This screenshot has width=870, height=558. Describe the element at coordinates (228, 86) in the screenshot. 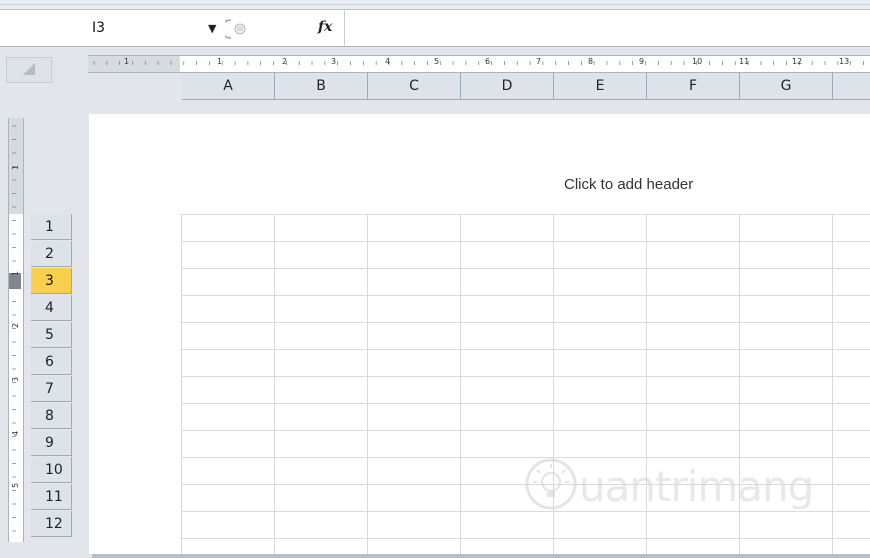

I see `column-header-a: A` at that location.